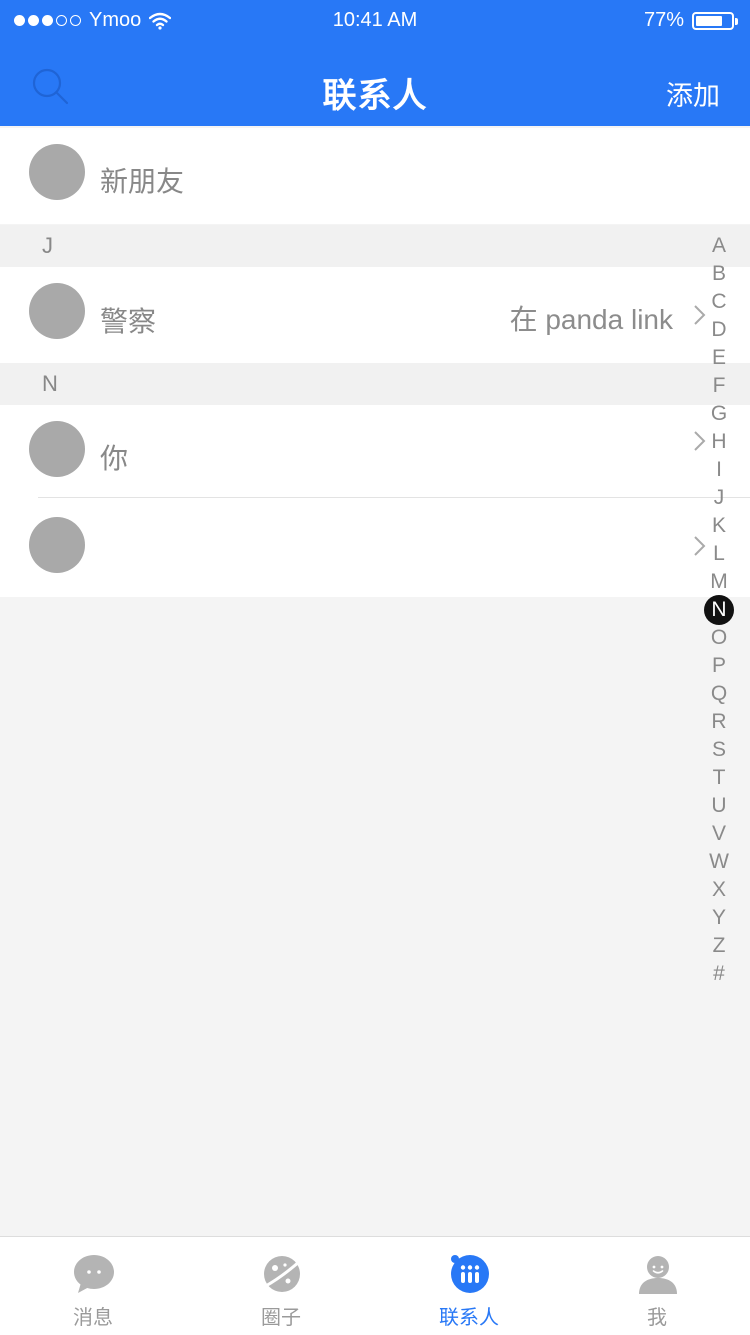  I want to click on index-letter-c: C, so click(719, 302).